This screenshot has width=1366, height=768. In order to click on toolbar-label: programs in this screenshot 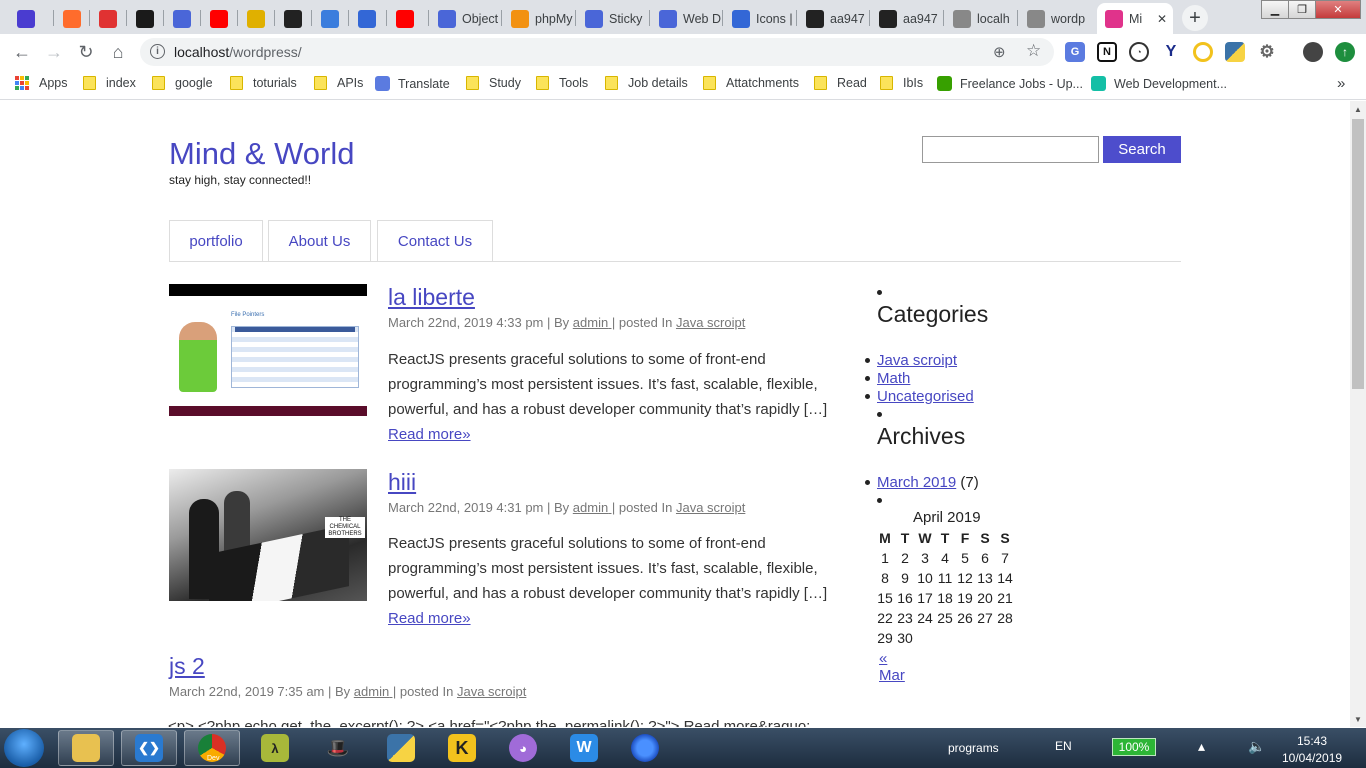, I will do `click(973, 748)`.